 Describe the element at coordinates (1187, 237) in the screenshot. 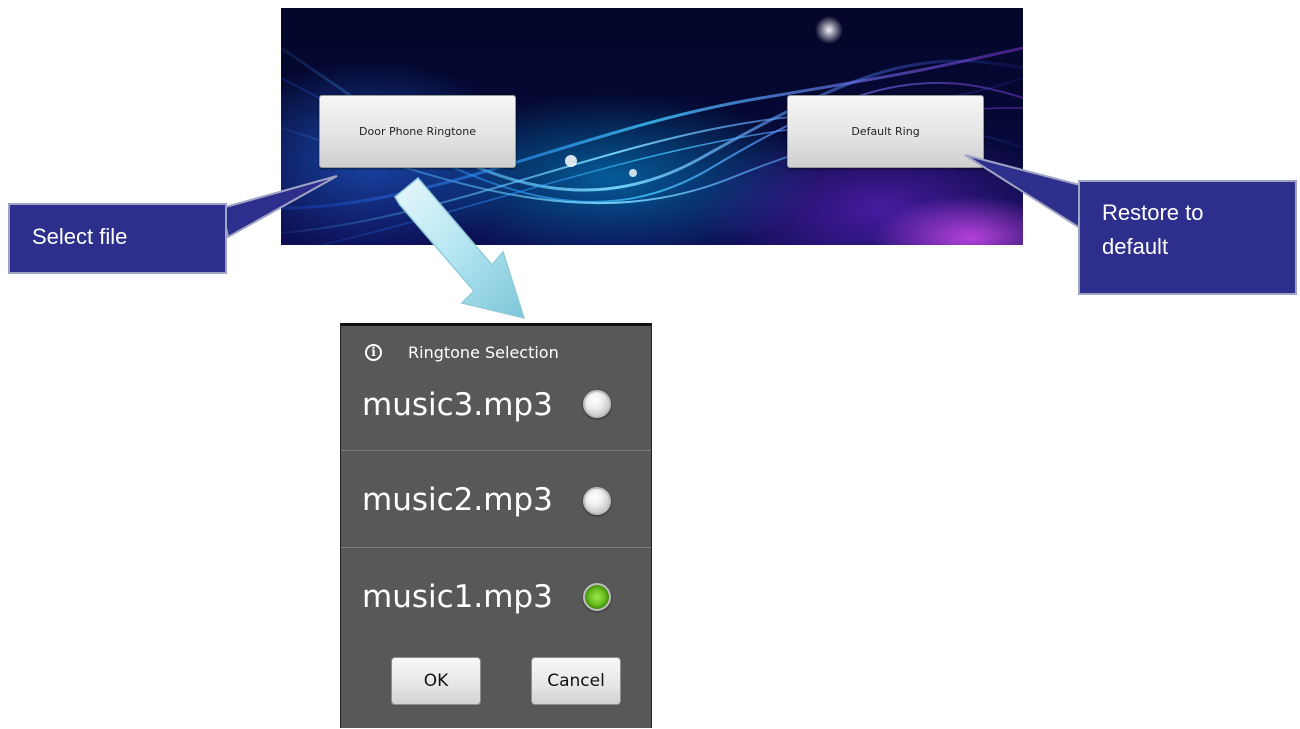

I see `restore-default-callout: Restore to default` at that location.